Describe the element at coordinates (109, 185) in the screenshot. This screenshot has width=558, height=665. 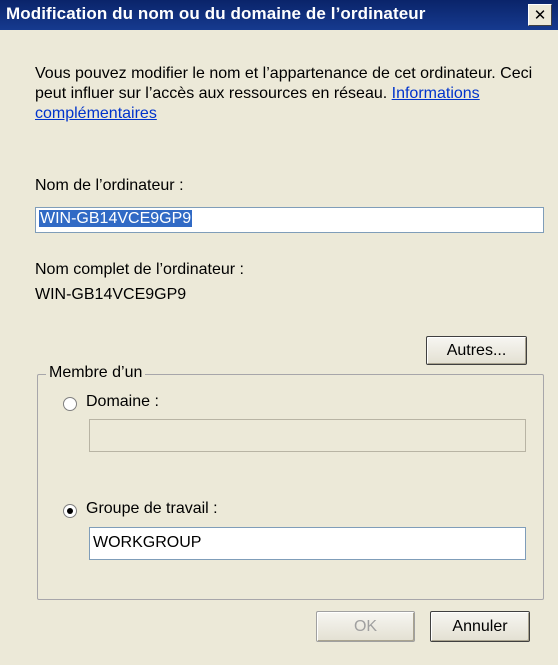
I see `computer-name-label: Nom de l’ordinateur :` at that location.